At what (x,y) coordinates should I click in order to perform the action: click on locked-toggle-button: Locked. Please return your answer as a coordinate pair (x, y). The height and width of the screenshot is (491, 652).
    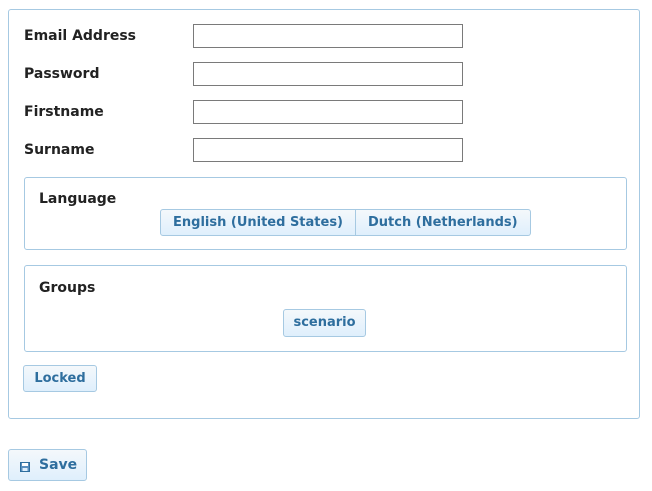
    Looking at the image, I should click on (60, 378).